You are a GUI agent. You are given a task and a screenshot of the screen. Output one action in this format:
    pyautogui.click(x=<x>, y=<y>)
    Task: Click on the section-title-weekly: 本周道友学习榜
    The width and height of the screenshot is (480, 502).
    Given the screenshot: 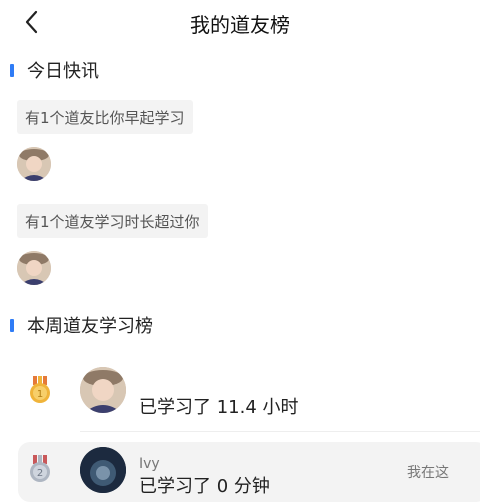 What is the action you would take?
    pyautogui.click(x=90, y=326)
    